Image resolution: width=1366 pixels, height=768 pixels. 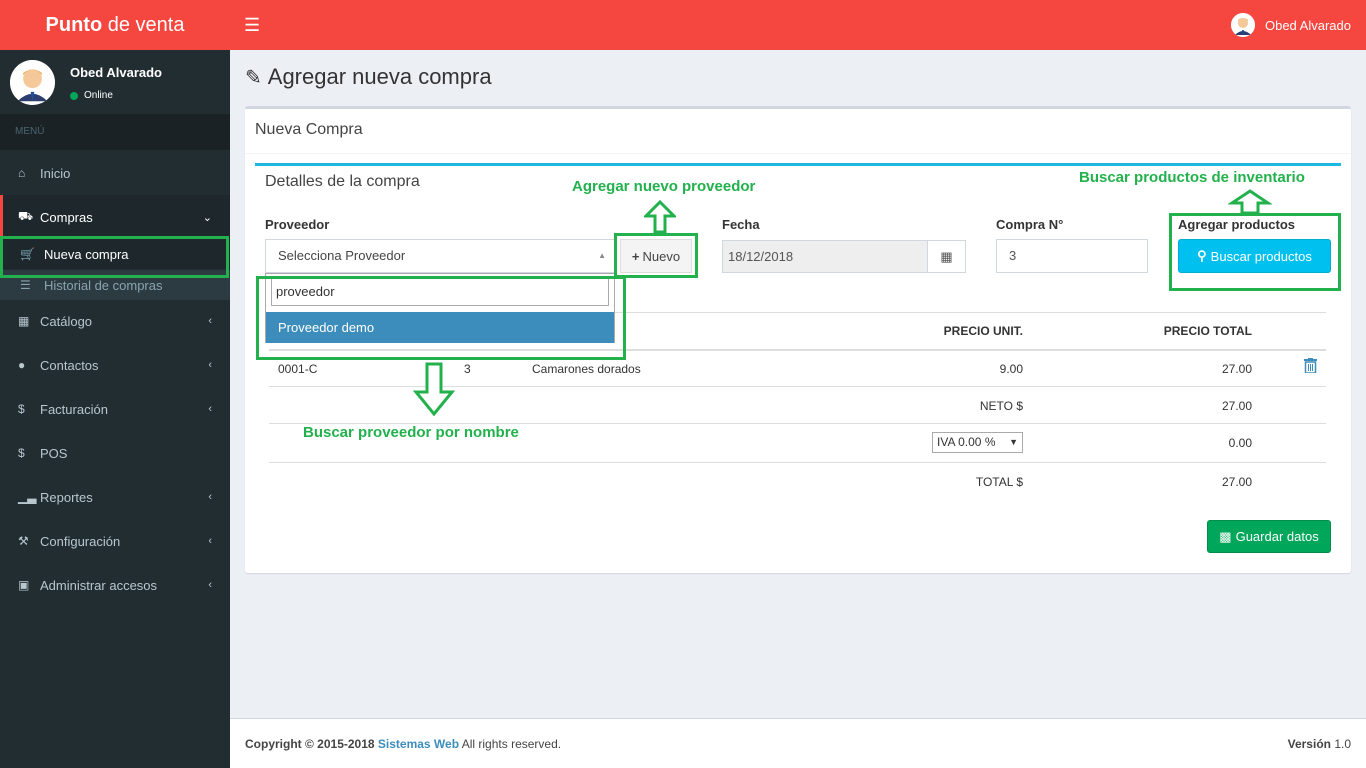 I want to click on total-value: 27.00, so click(x=1236, y=482).